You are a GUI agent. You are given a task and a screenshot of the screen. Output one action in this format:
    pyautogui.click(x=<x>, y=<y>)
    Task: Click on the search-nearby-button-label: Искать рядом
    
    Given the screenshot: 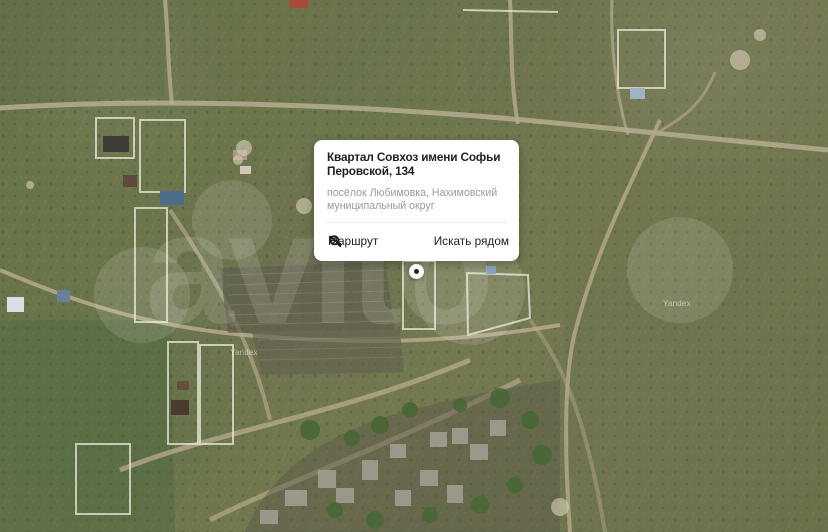 What is the action you would take?
    pyautogui.click(x=471, y=241)
    